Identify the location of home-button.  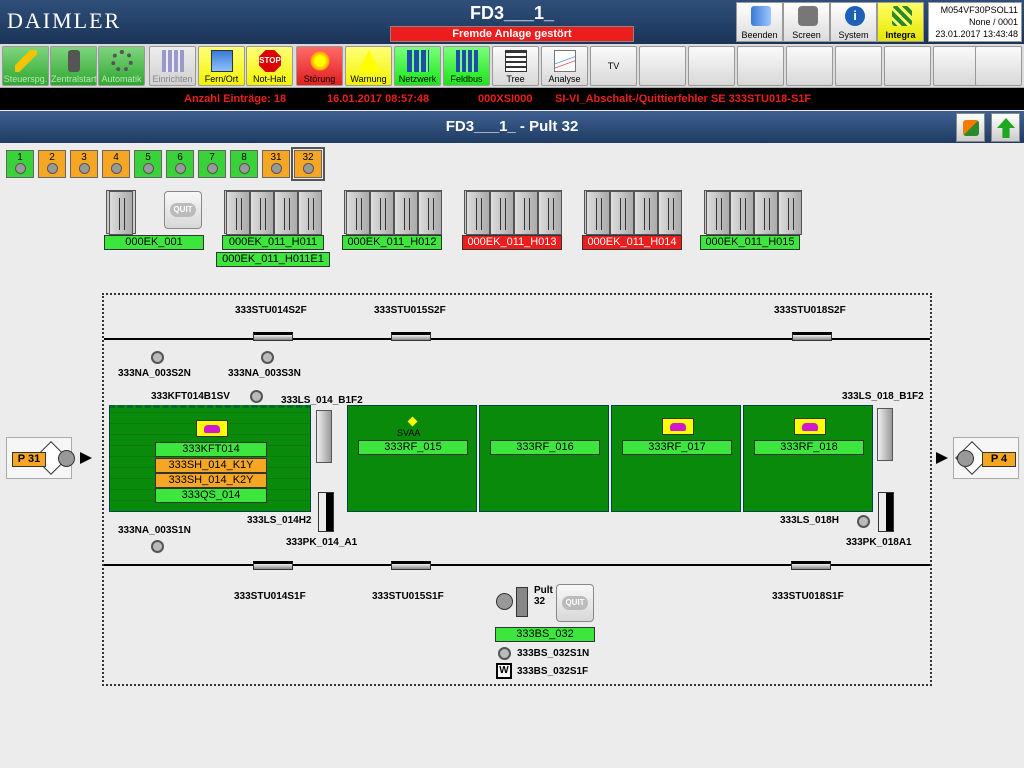
(1005, 127).